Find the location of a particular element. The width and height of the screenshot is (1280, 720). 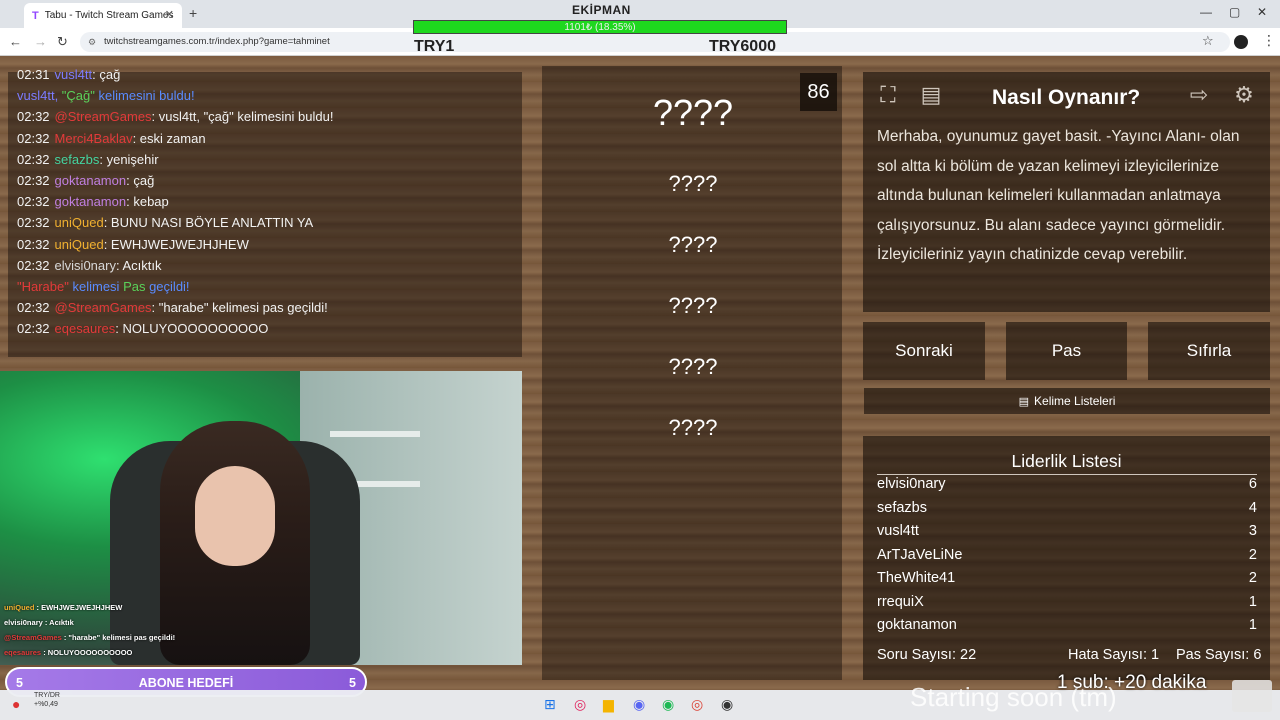

leaderboard-row: sefazbs 4 is located at coordinates (1067, 508).